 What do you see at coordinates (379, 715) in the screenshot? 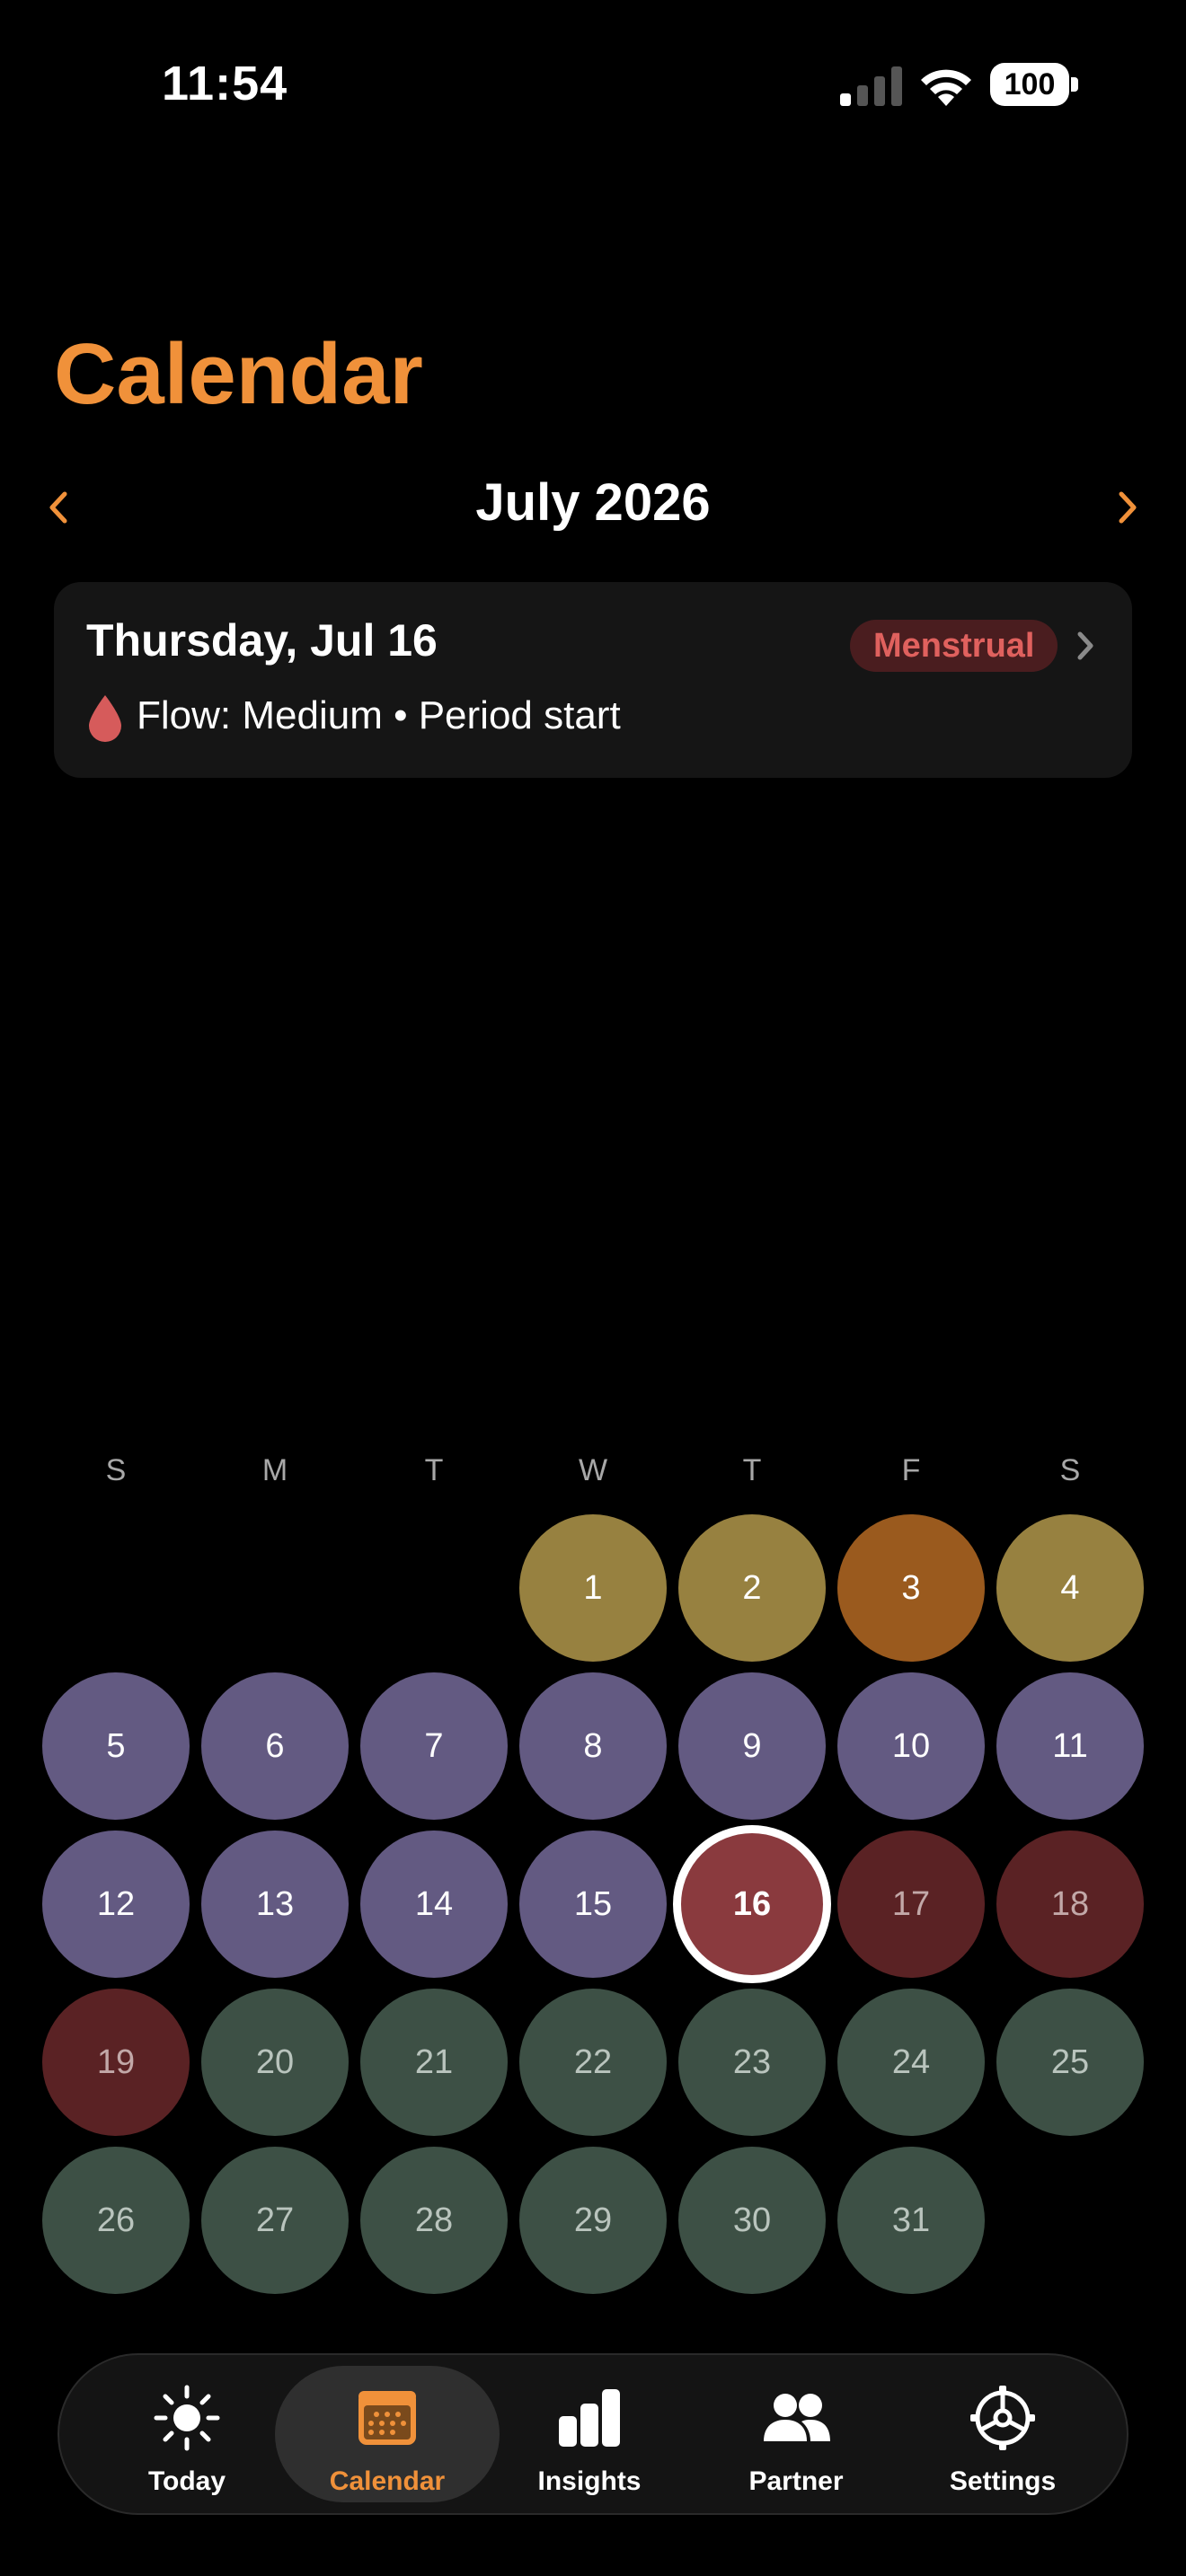
I see `selected-day-detail: Flow: Medium • Period start` at bounding box center [379, 715].